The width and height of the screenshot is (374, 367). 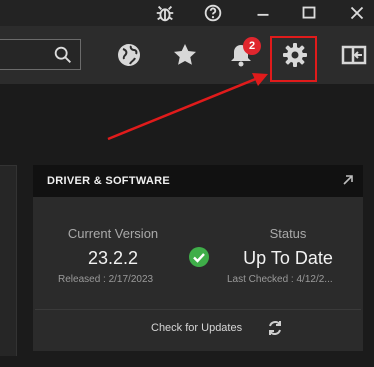 I want to click on exit-button, so click(x=353, y=55).